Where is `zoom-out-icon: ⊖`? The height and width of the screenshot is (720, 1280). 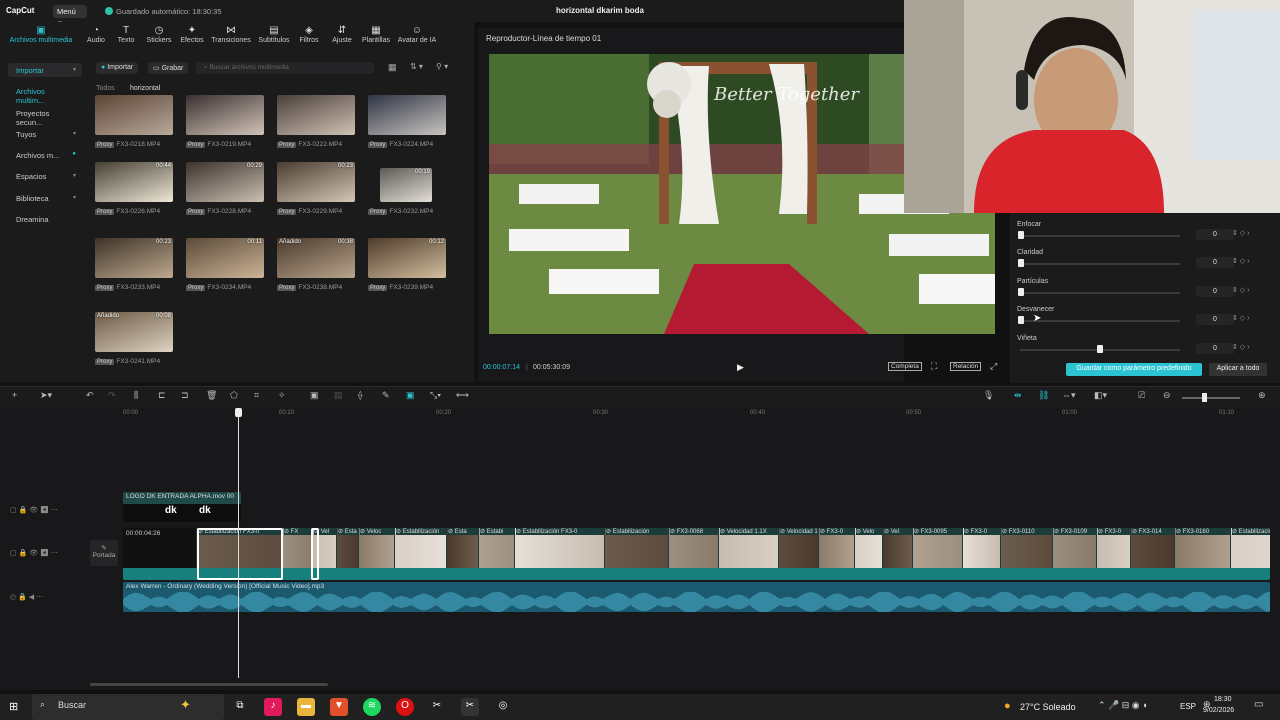
zoom-out-icon: ⊖ is located at coordinates (1167, 395).